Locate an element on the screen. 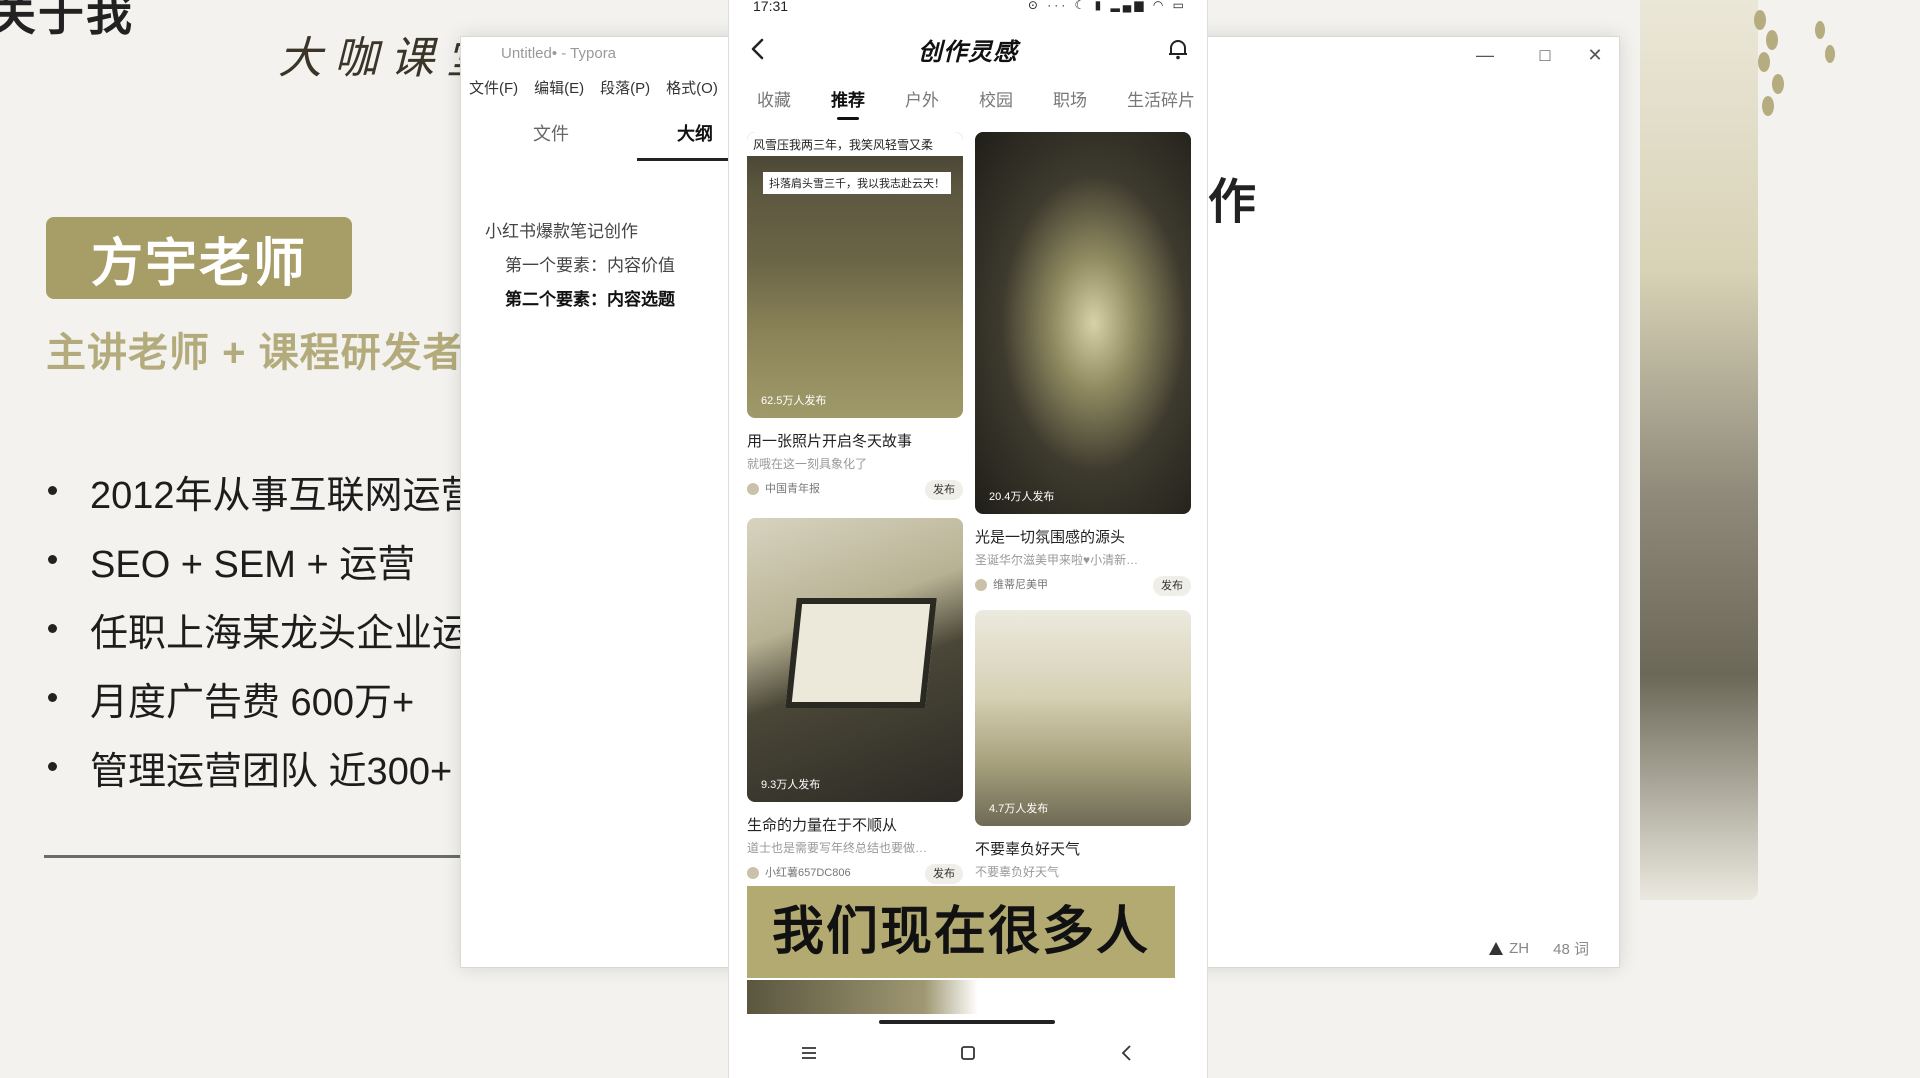  menu-file: 文件(F) is located at coordinates (493, 90).